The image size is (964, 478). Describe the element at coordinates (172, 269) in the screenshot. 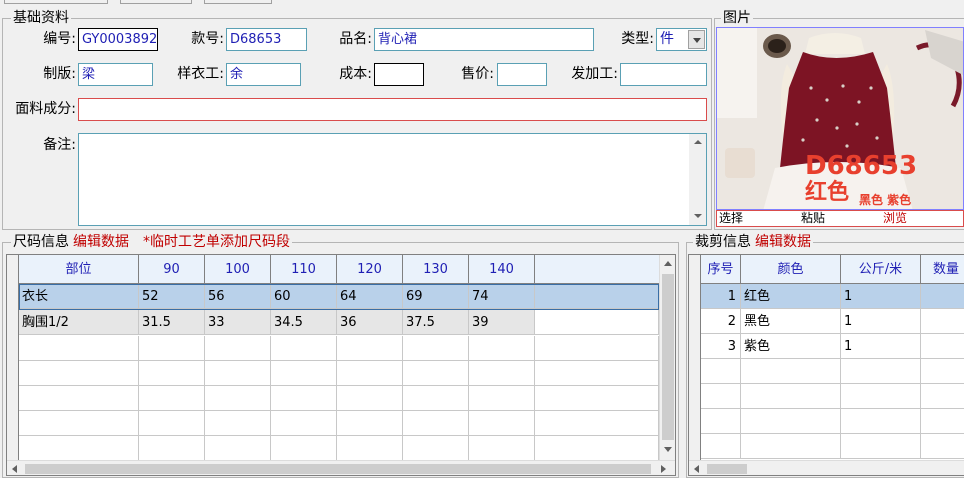

I see `size-col-90: 90` at that location.